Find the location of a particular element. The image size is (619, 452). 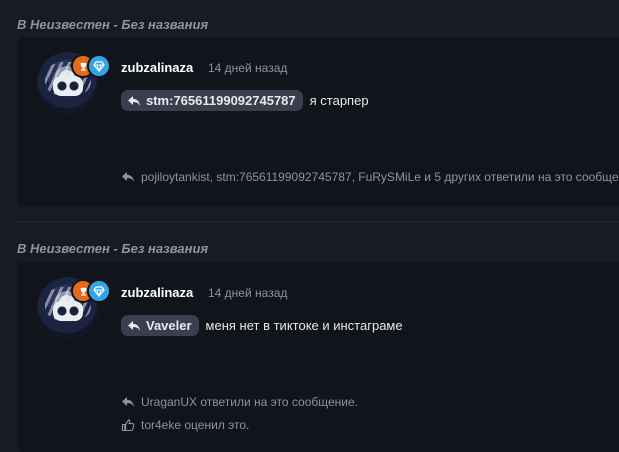

post-divider is located at coordinates (318, 221).